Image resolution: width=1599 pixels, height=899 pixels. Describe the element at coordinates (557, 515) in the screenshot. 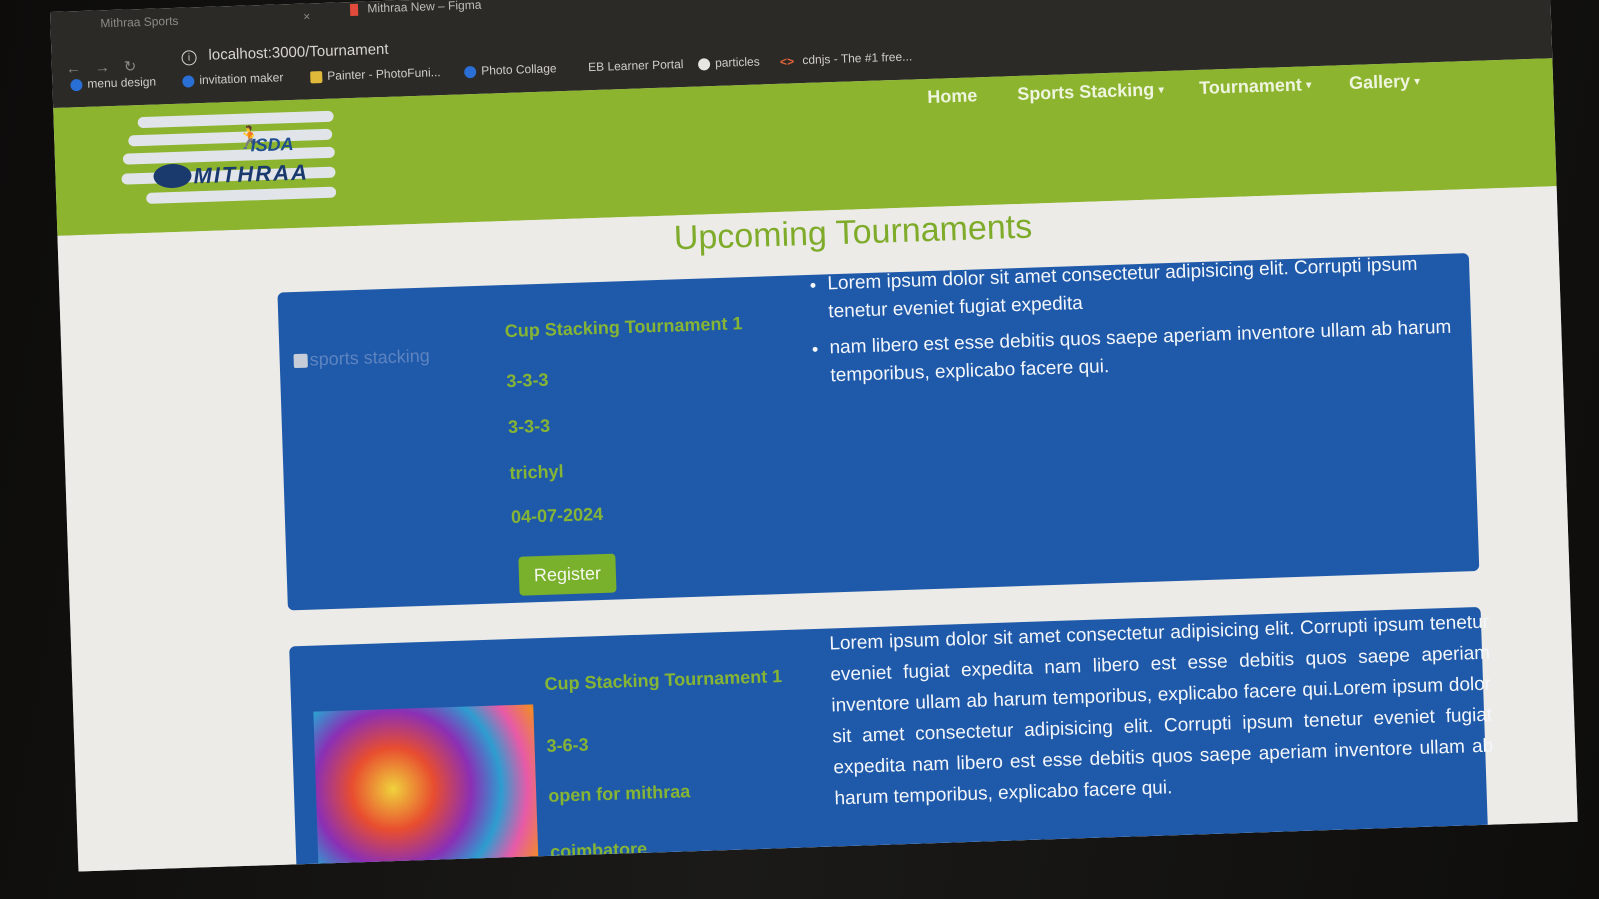

I see `tournament-date: 04-07-2024` at that location.